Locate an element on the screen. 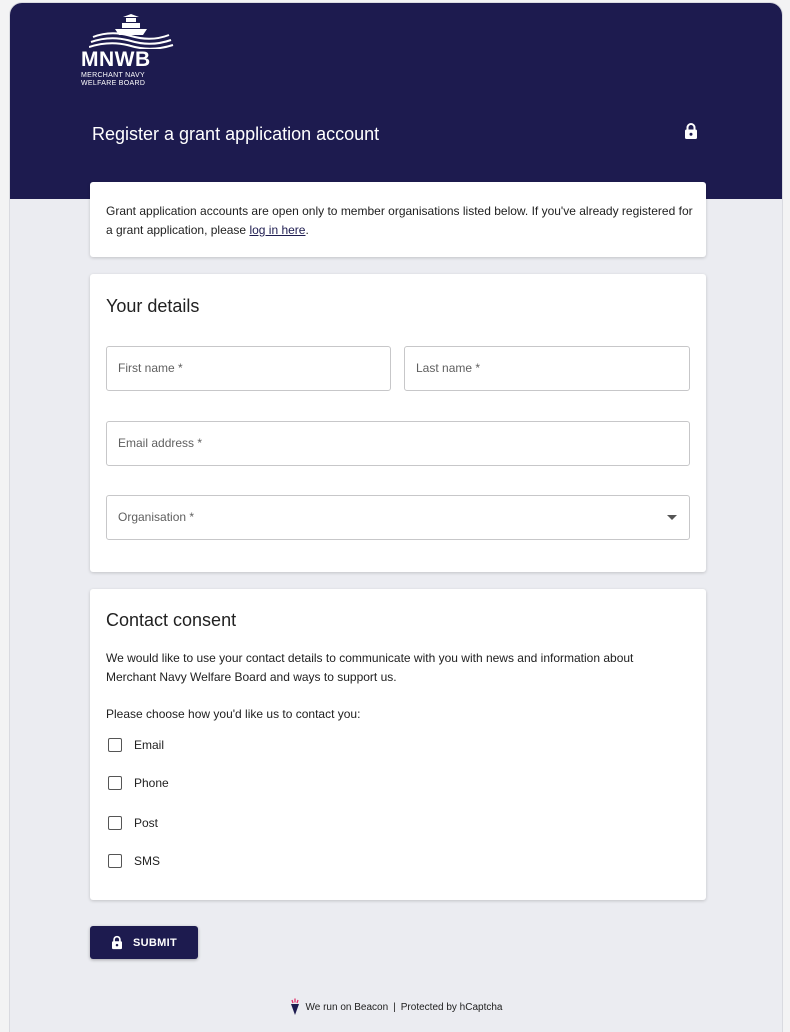 This screenshot has height=1032, width=790. chevron-down-icon is located at coordinates (672, 517).